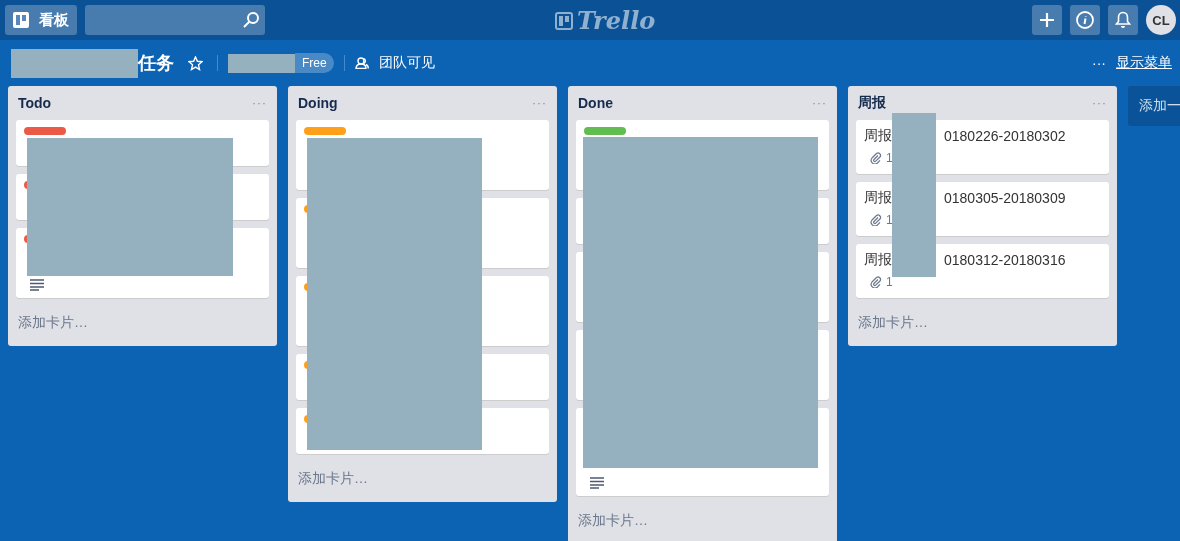 This screenshot has width=1180, height=541. Describe the element at coordinates (156, 63) in the screenshot. I see `board-title: 任务` at that location.